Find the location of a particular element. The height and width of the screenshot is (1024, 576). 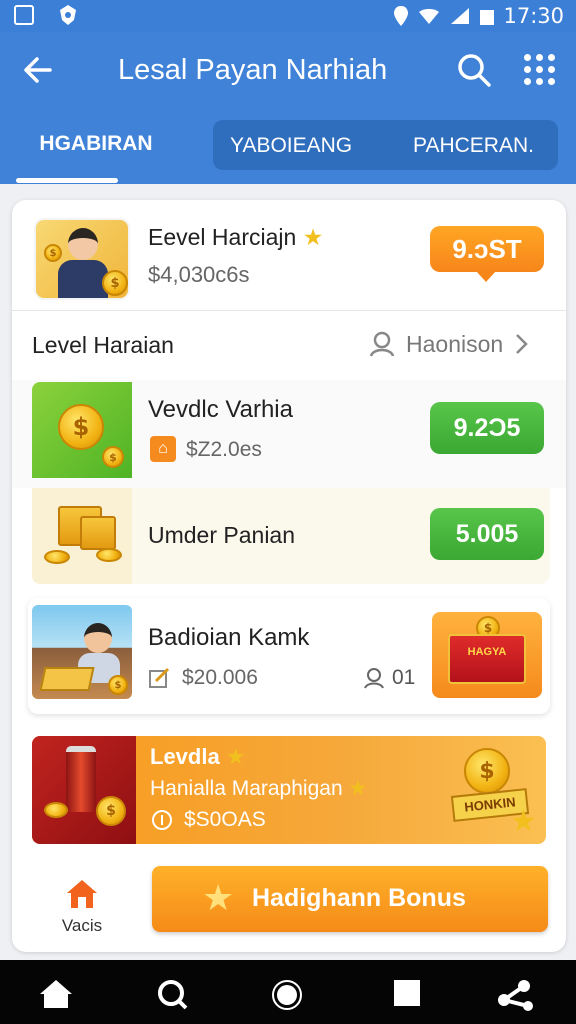

shield-notification-icon is located at coordinates (68, 15).